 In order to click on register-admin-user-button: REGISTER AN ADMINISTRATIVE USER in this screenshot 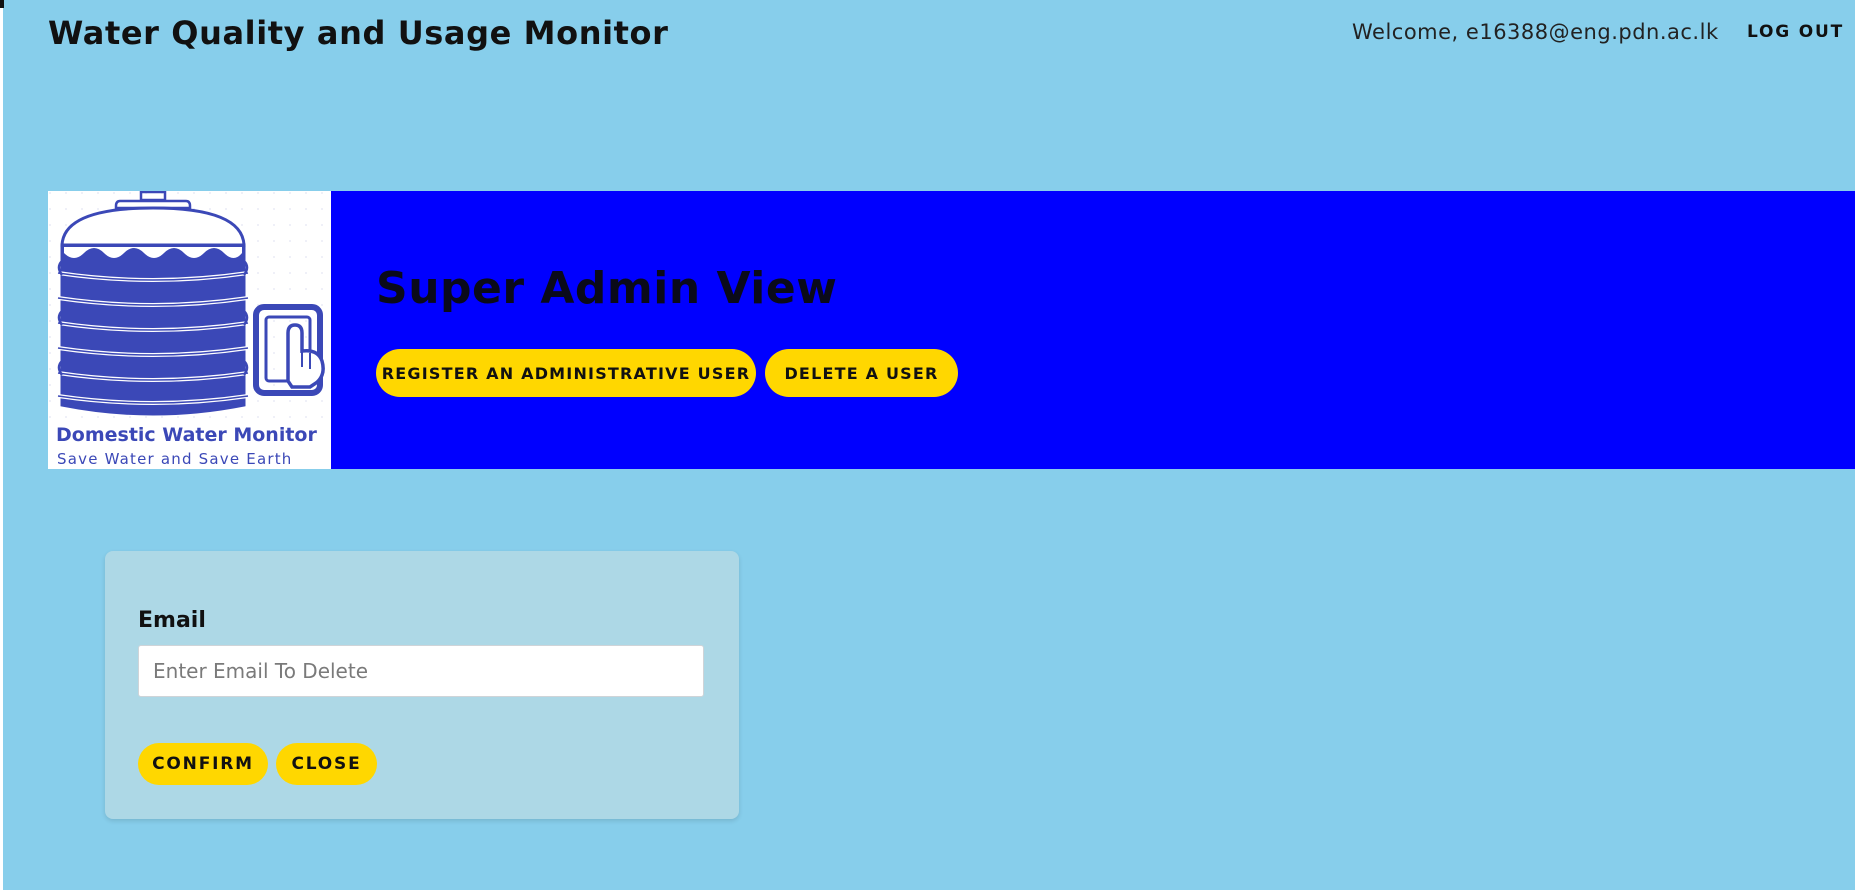, I will do `click(566, 373)`.